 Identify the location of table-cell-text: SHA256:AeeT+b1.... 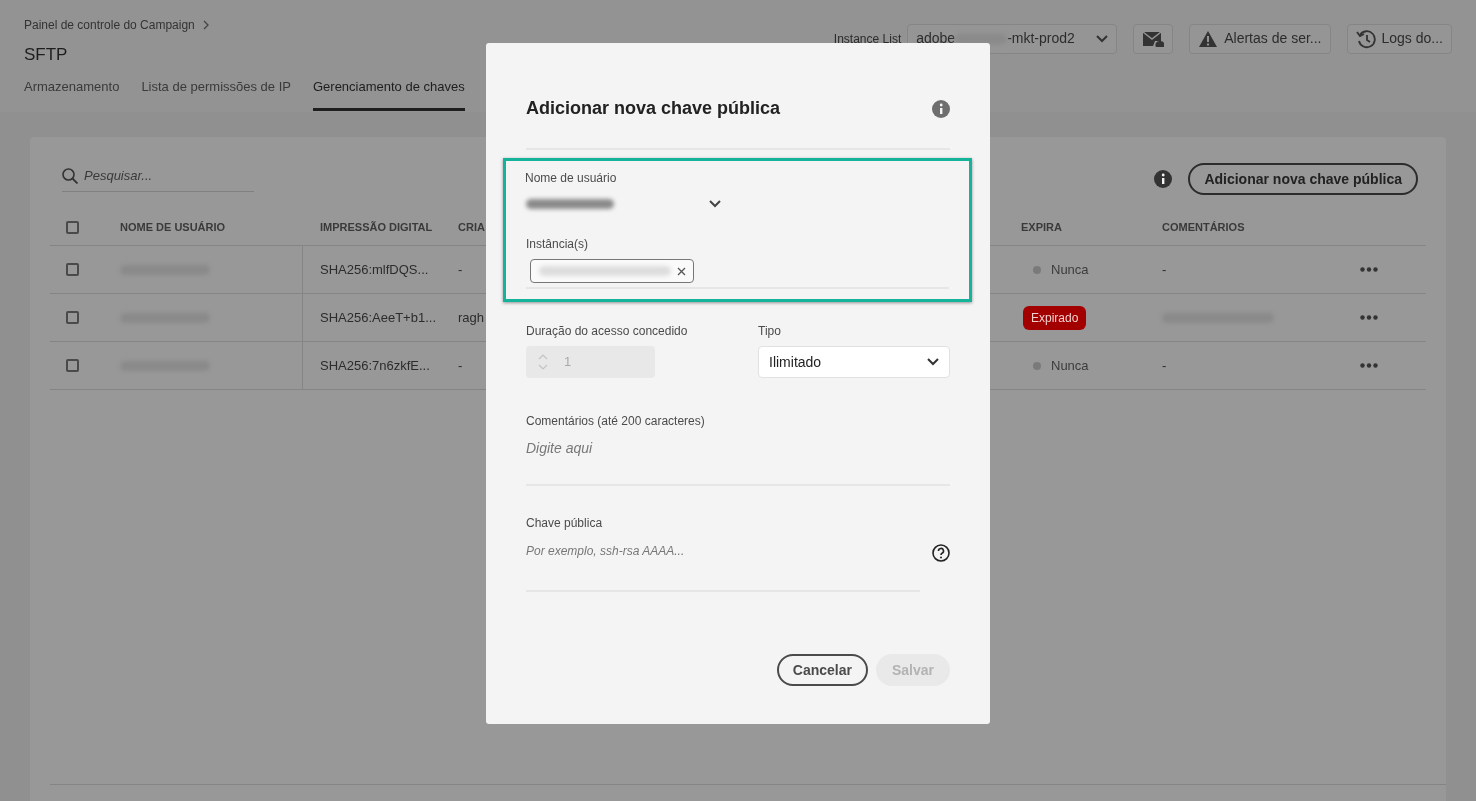
(378, 317).